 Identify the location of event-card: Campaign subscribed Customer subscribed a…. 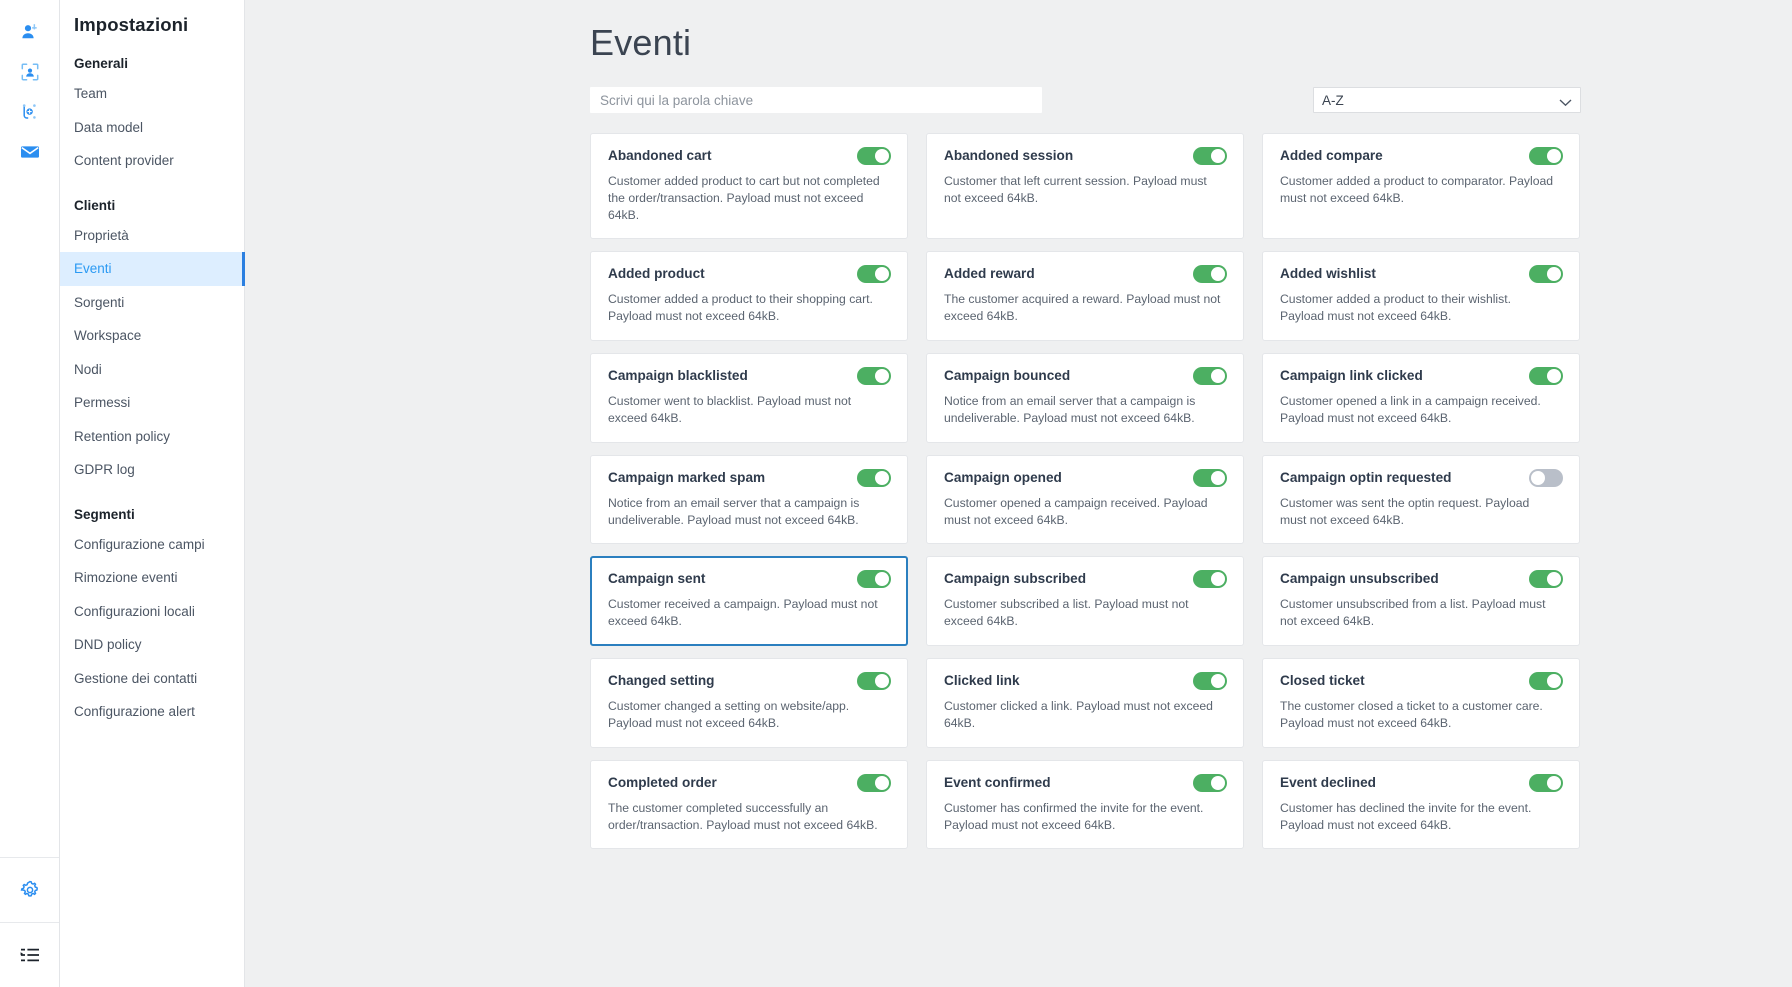
(1085, 601).